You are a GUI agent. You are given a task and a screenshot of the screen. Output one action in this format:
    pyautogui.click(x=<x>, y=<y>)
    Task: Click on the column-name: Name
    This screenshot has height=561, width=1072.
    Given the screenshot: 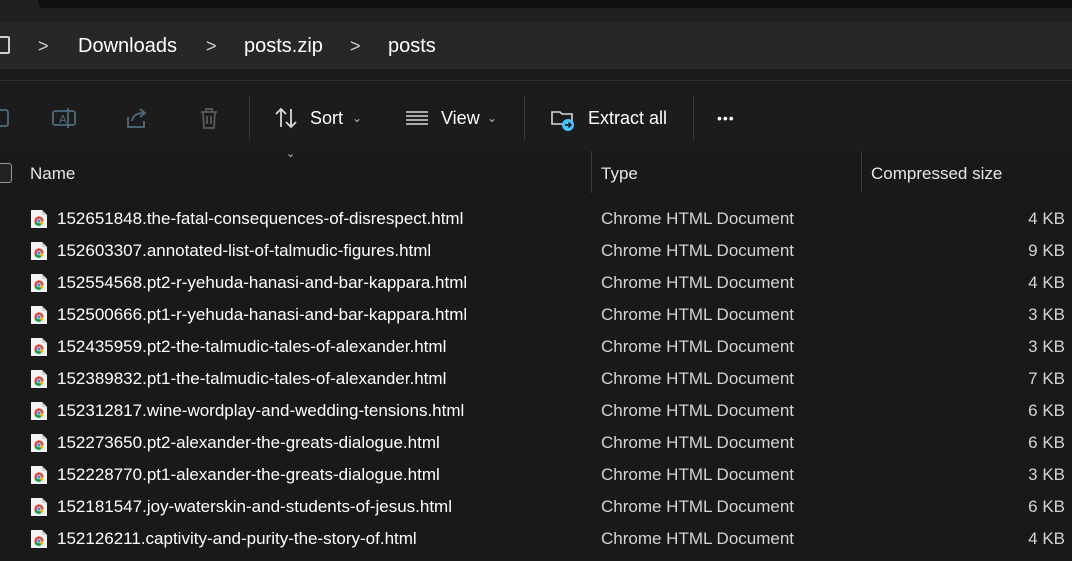 What is the action you would take?
    pyautogui.click(x=52, y=174)
    